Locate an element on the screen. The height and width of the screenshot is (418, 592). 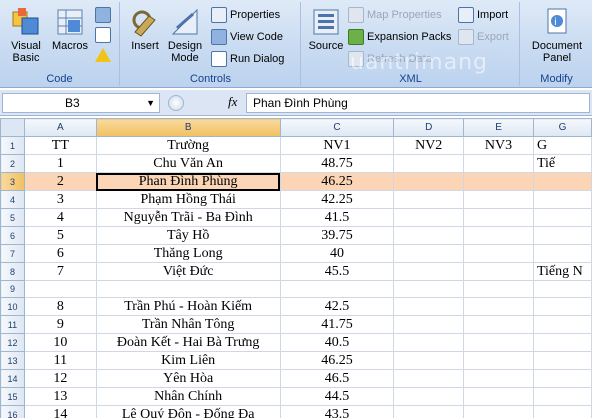
cell-c11: 41.75 is located at coordinates (337, 324).